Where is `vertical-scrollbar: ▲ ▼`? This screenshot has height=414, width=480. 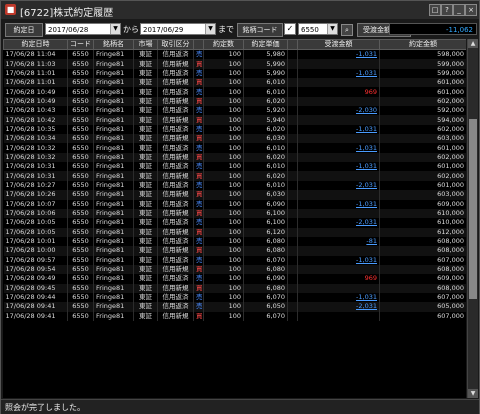 vertical-scrollbar: ▲ ▼ is located at coordinates (472, 218).